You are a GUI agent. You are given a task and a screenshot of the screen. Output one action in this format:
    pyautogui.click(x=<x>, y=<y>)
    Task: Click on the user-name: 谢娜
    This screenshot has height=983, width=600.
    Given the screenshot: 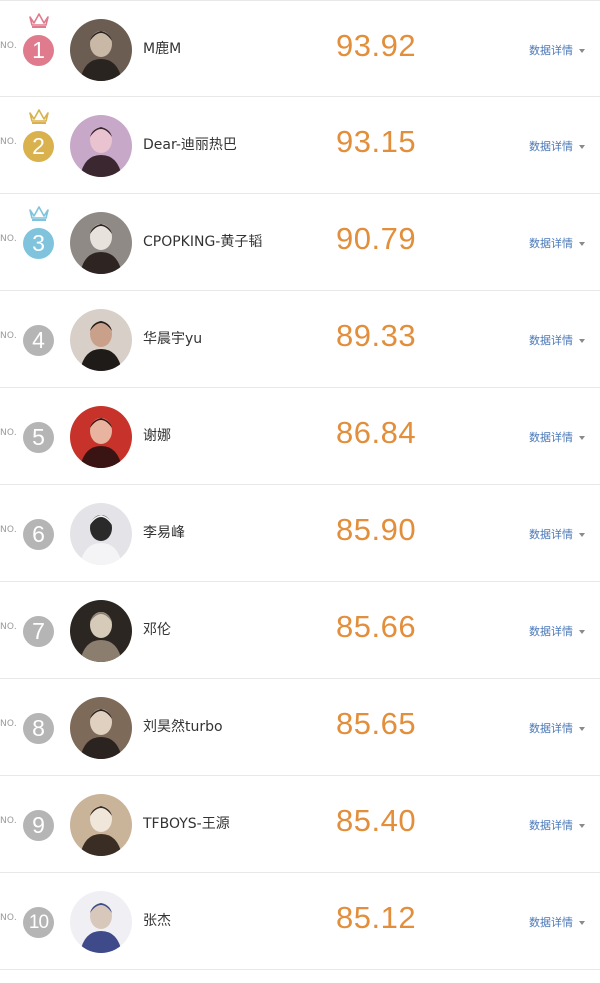 What is the action you would take?
    pyautogui.click(x=157, y=435)
    